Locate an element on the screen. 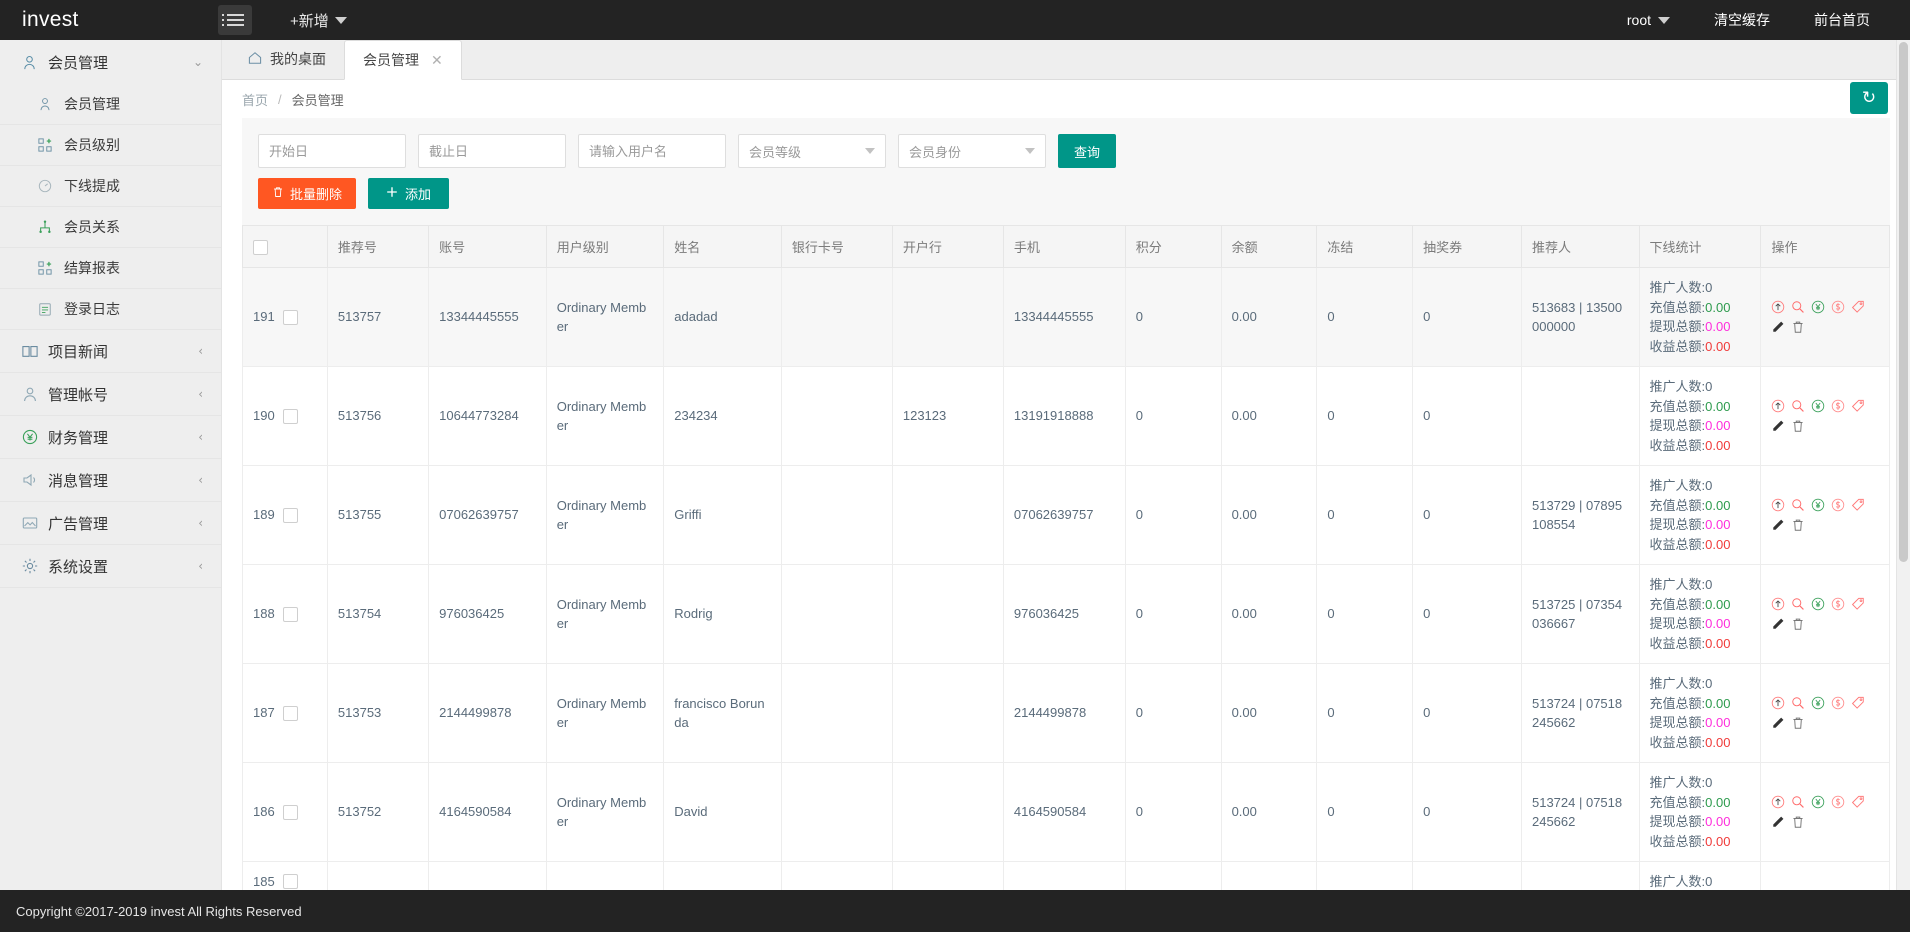 The image size is (1910, 932). sidebar-item-system-settings: 系统设置 ‹ is located at coordinates (110, 566).